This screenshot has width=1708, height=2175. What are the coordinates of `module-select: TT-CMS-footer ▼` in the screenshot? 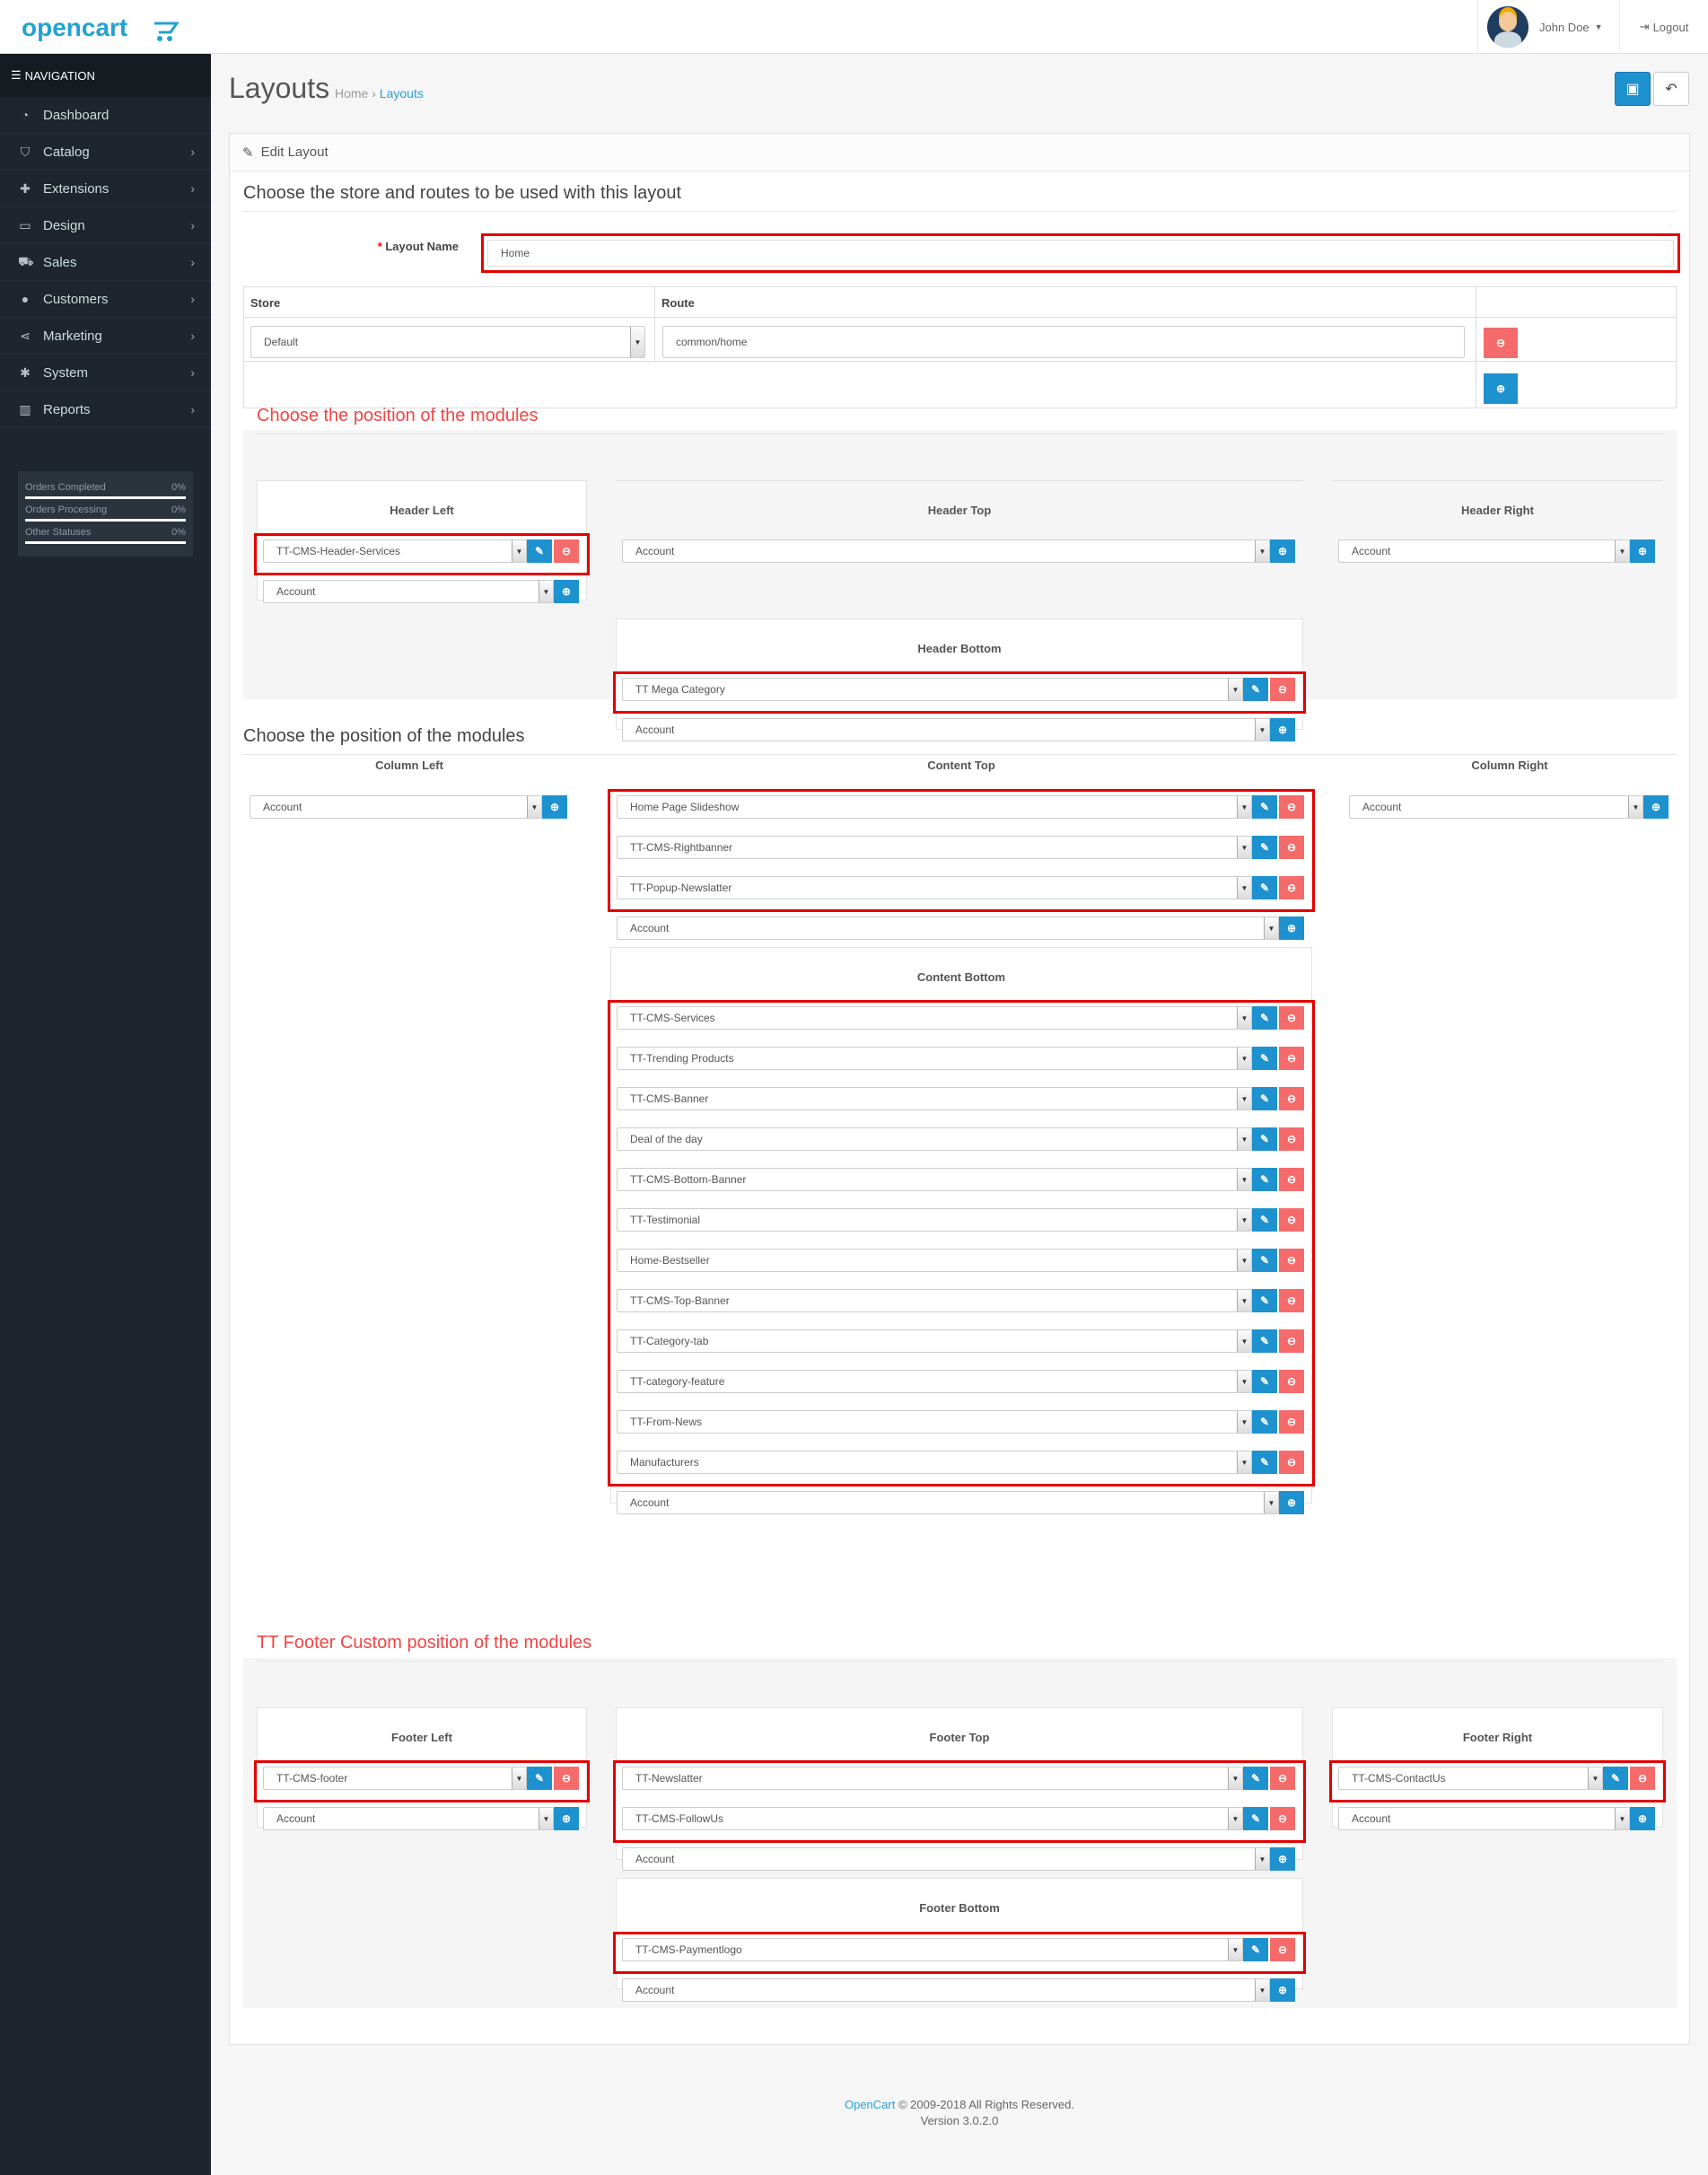 It's located at (395, 1778).